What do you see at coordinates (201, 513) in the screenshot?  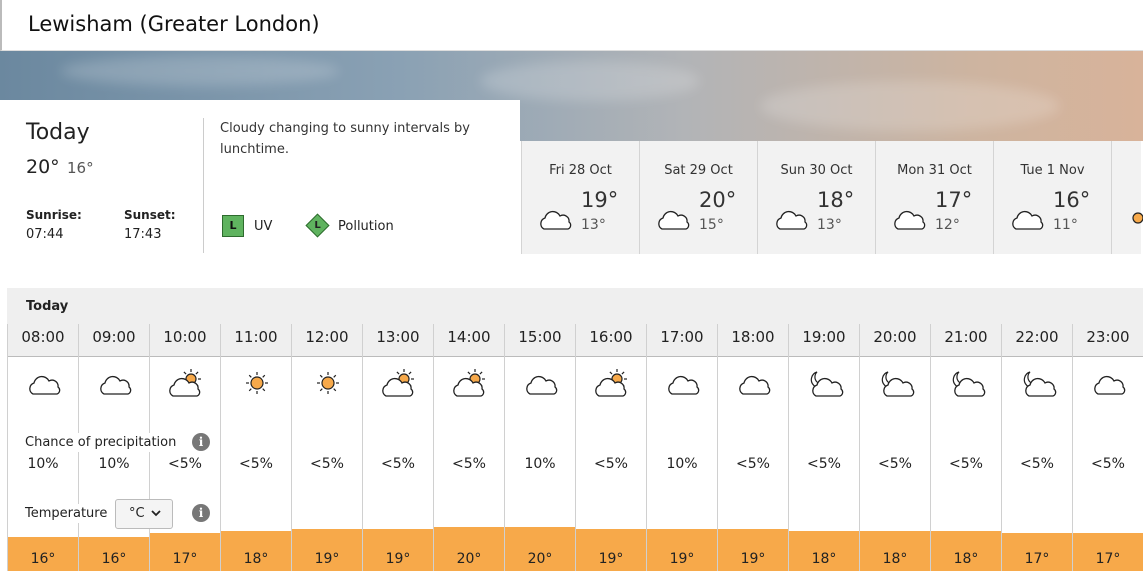 I see `temp-info-icon: i` at bounding box center [201, 513].